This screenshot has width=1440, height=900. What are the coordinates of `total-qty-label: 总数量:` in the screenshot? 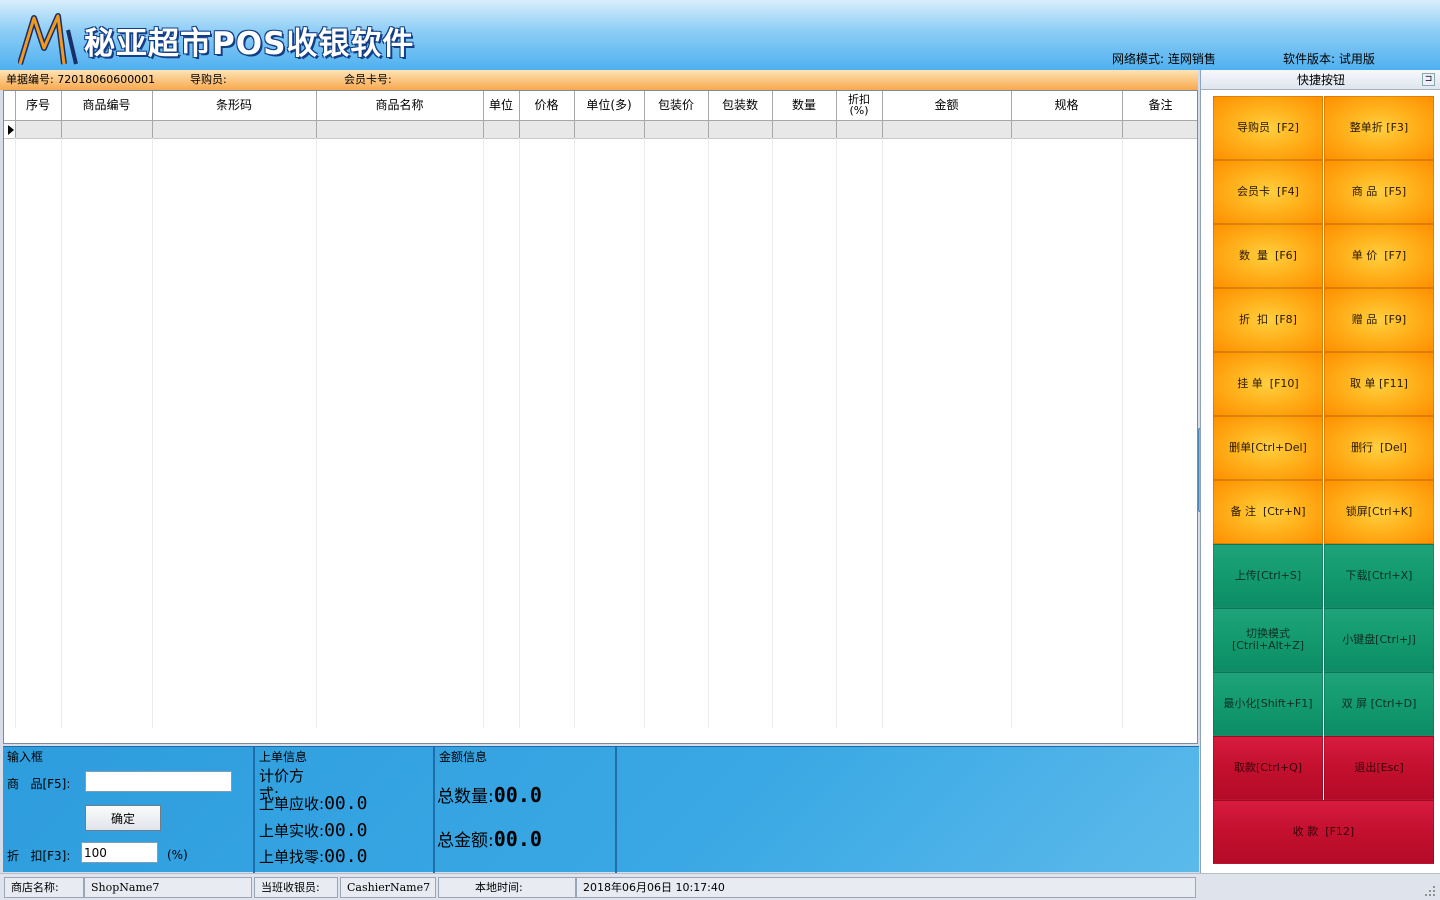 It's located at (465, 797).